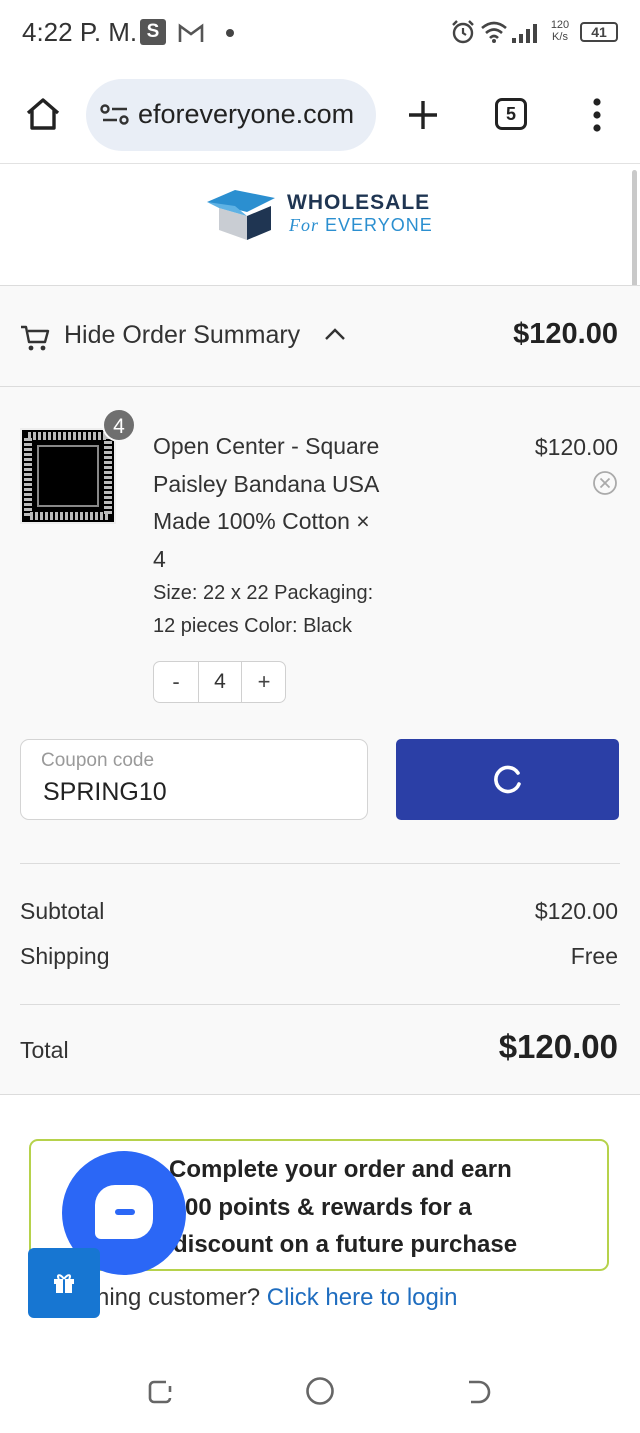 This screenshot has width=640, height=1433. Describe the element at coordinates (153, 32) in the screenshot. I see `notification-s-icon: S` at that location.